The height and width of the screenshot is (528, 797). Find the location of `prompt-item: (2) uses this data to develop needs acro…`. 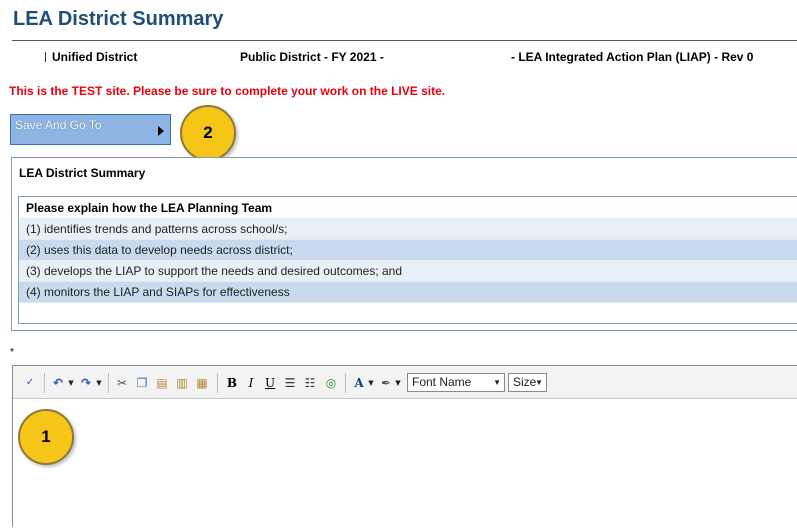

prompt-item: (2) uses this data to develop needs acro… is located at coordinates (408, 250).